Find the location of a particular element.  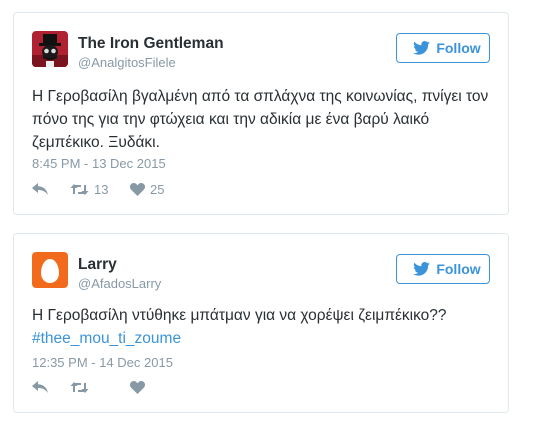

user-name: The Iron Gentleman is located at coordinates (151, 44).